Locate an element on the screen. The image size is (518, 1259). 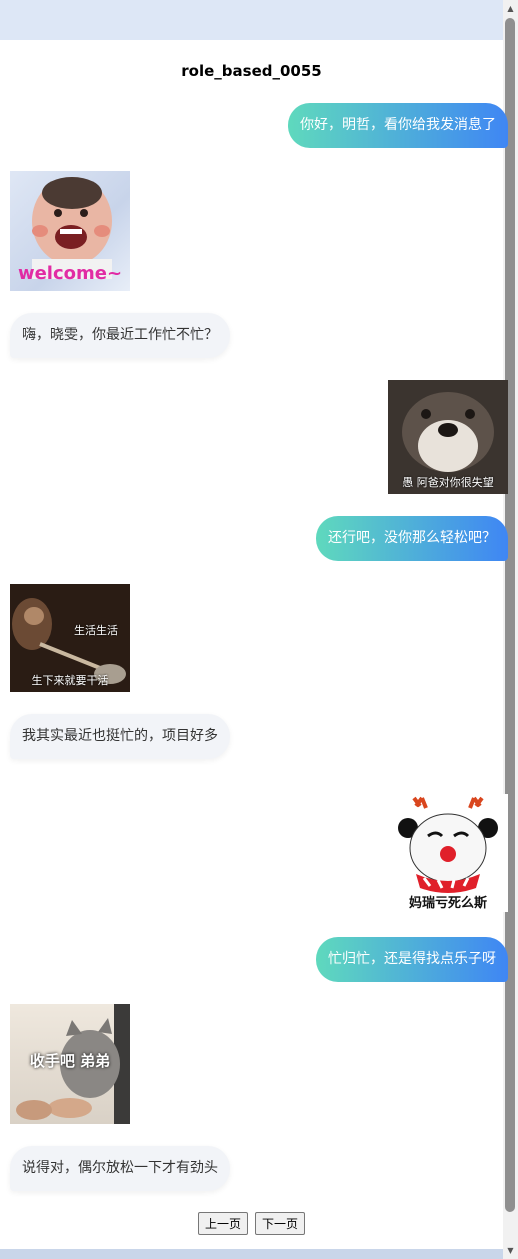
sticker-panda: 妈瑞亏死么斯 is located at coordinates (448, 853).